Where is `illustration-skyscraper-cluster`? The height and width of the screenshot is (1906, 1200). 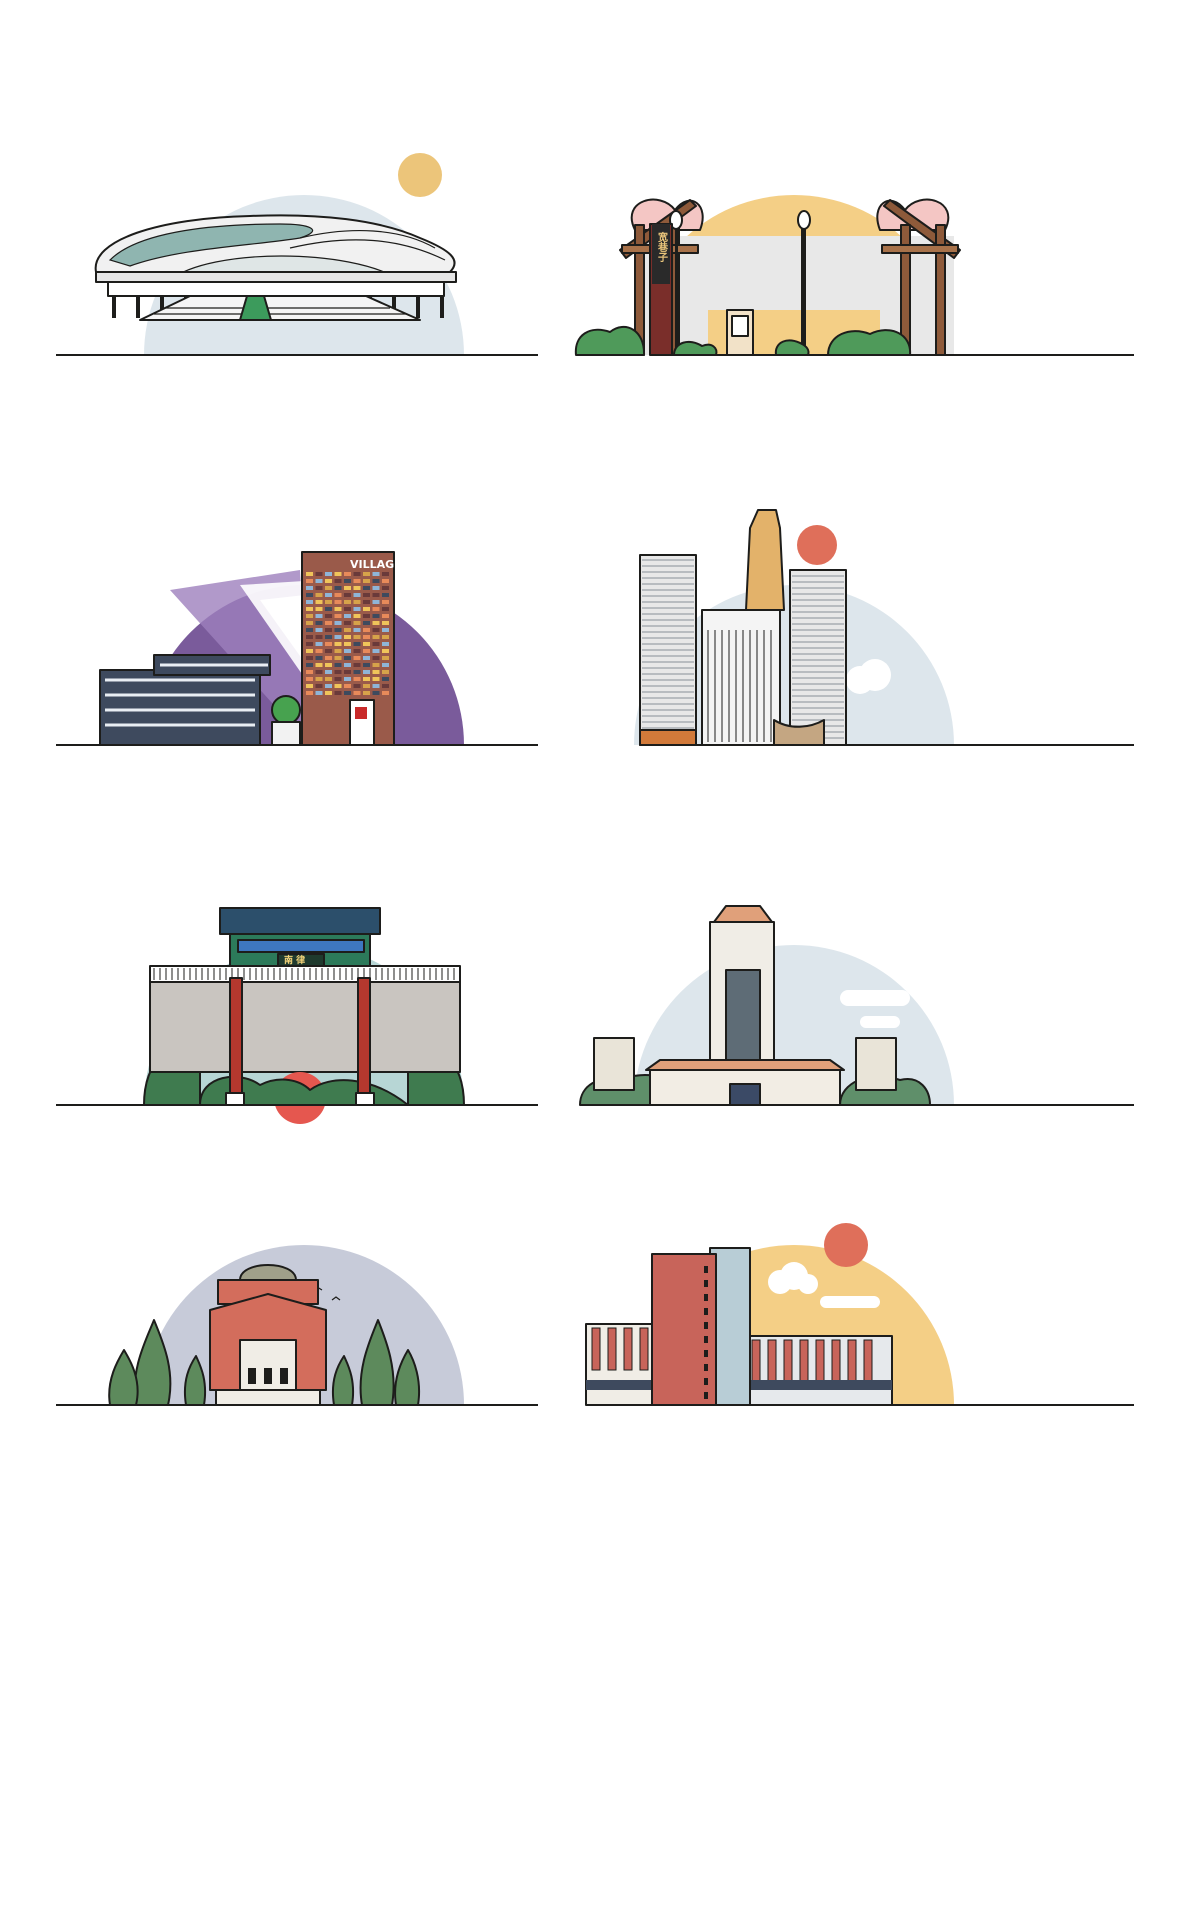 illustration-skyscraper-cluster is located at coordinates (800, 719).